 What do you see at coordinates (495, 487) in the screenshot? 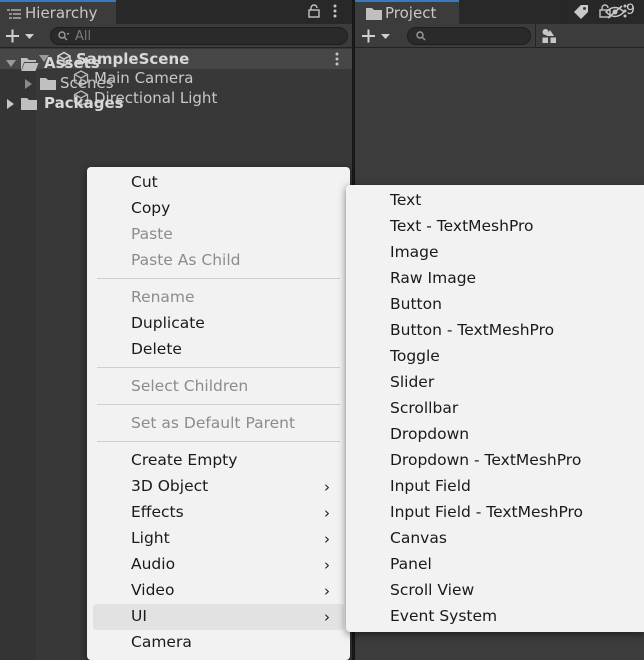
I see `submenu-item-input-field: Input Field` at bounding box center [495, 487].